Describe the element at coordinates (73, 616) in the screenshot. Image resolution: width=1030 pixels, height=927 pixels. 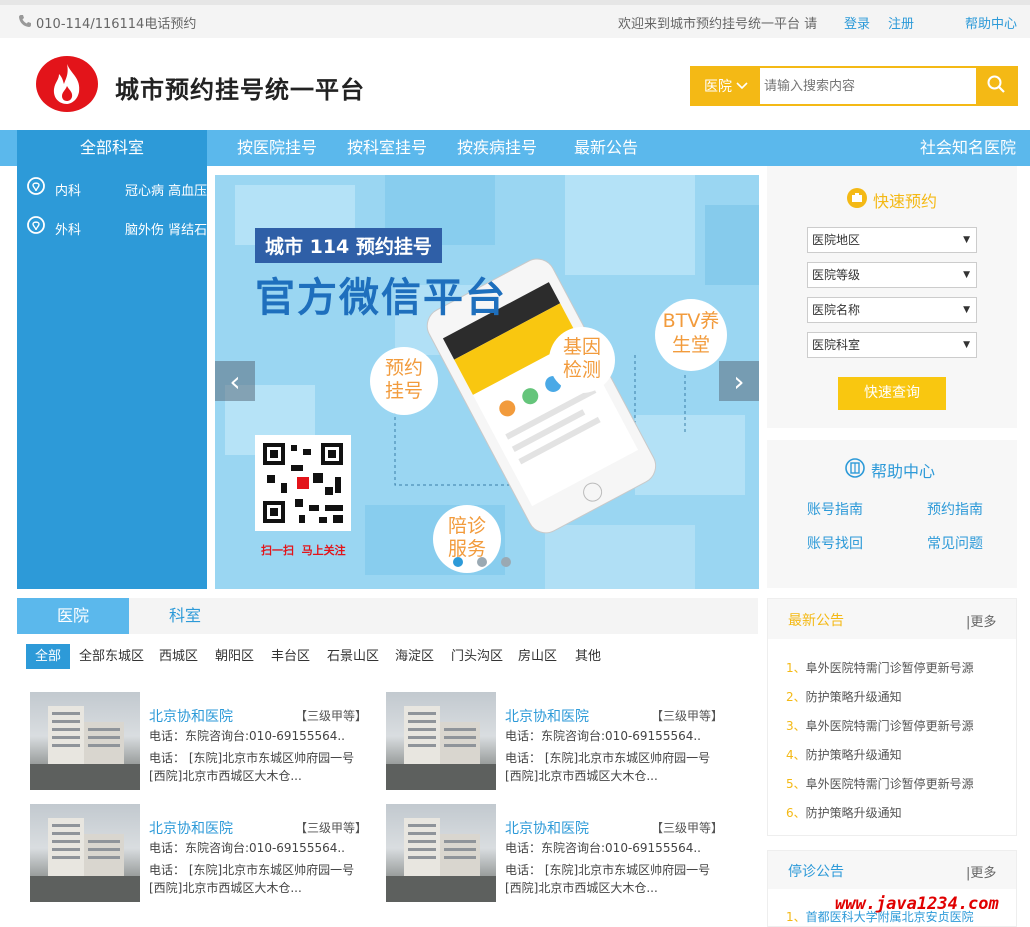
I see `tab-hospital: 医院` at that location.